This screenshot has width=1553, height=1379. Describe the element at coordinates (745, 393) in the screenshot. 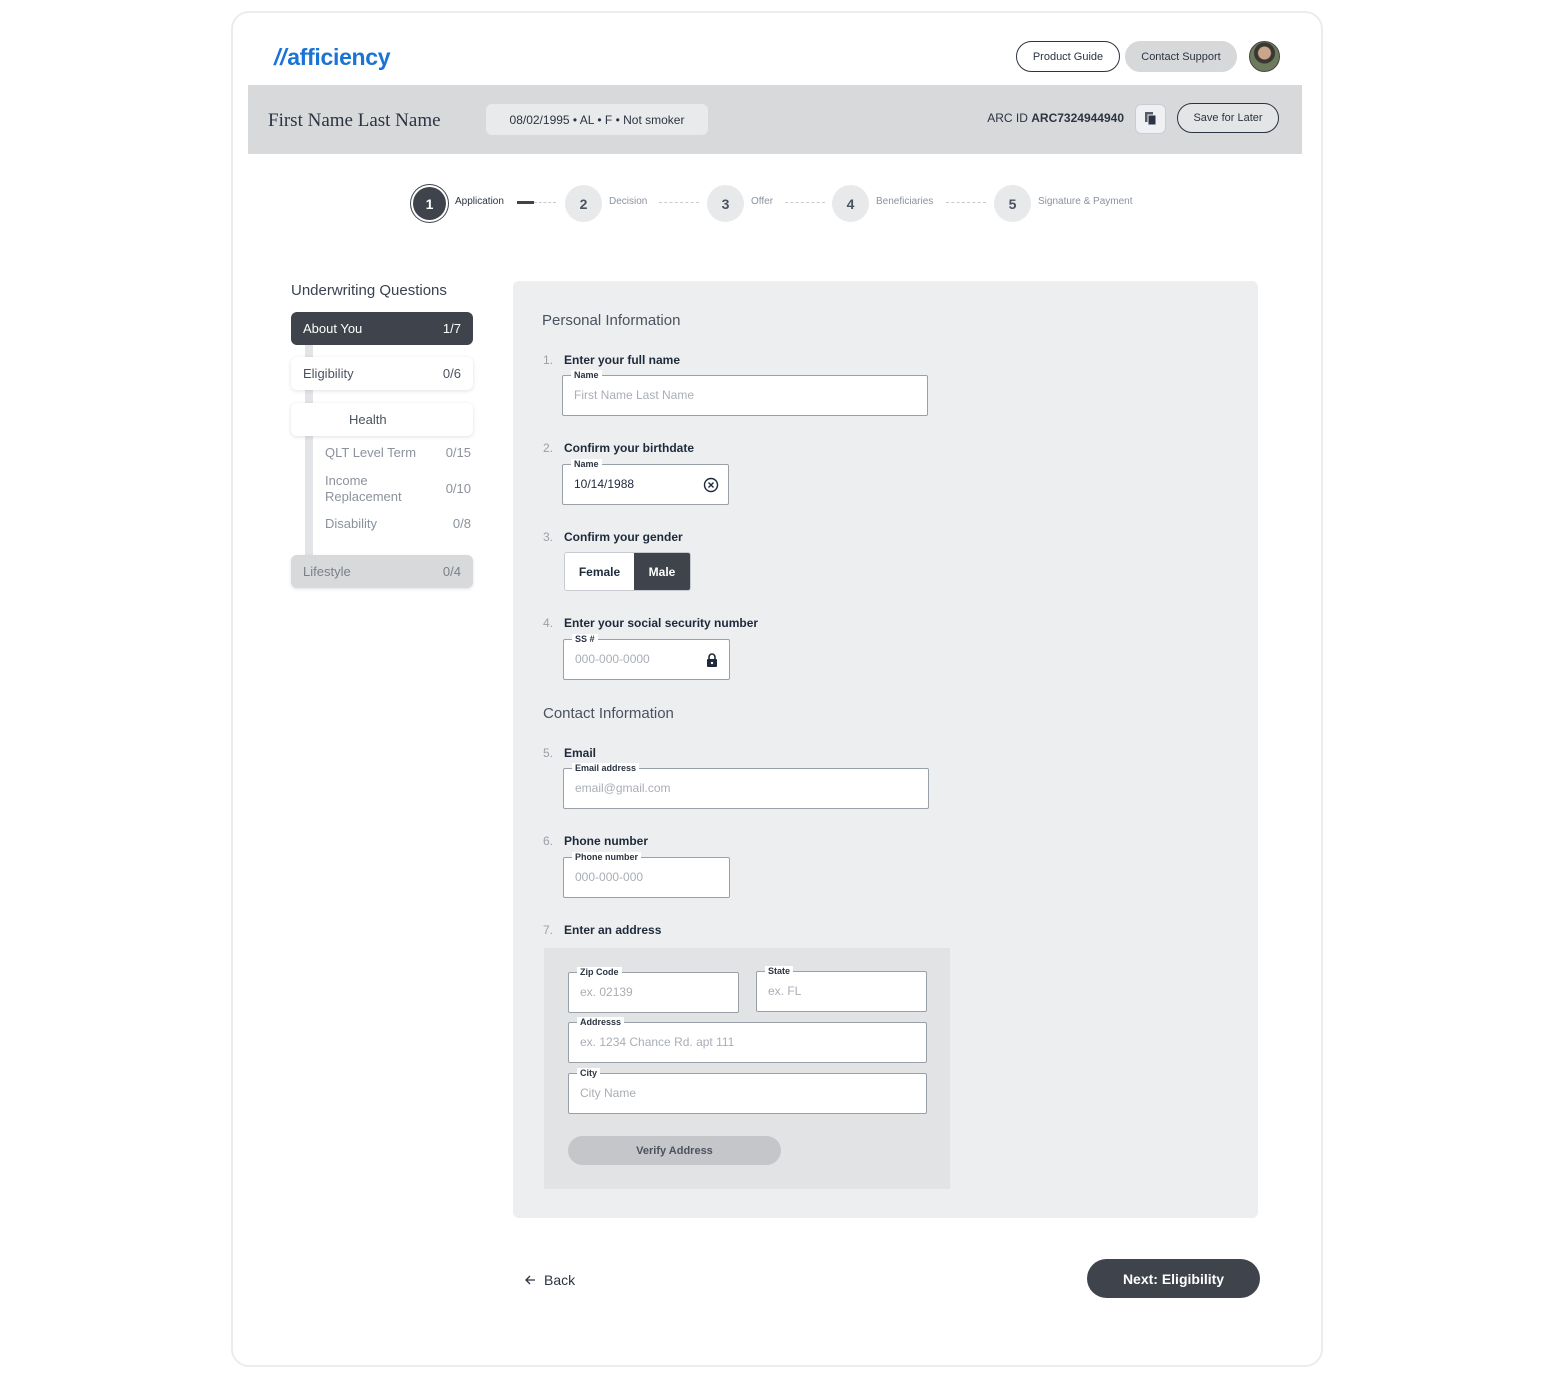

I see `full-name-field: Name First Name Last Name` at that location.